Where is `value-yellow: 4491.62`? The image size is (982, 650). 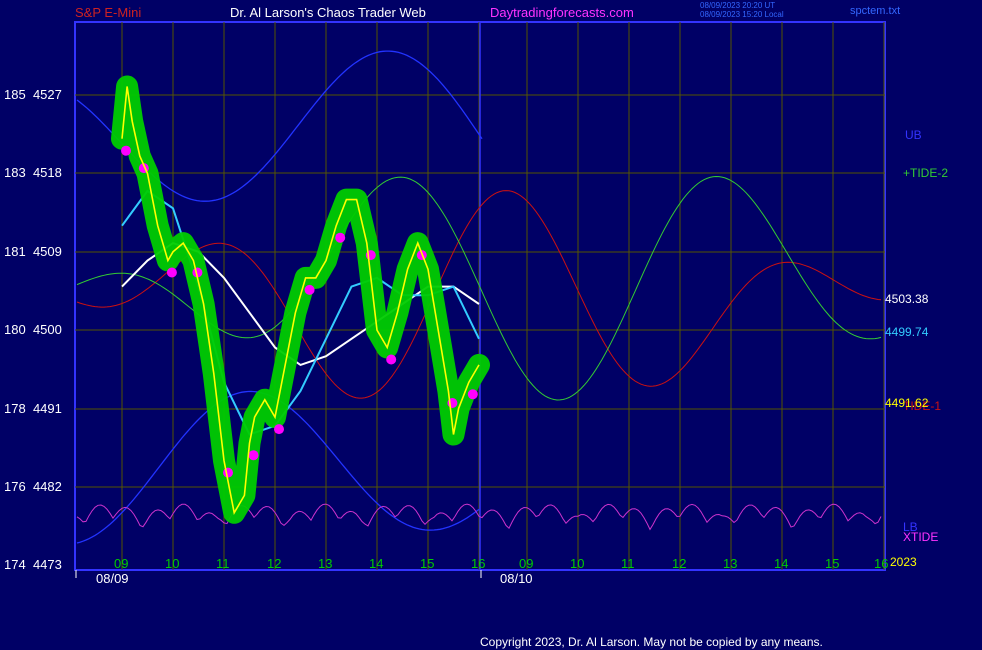 value-yellow: 4491.62 is located at coordinates (907, 403).